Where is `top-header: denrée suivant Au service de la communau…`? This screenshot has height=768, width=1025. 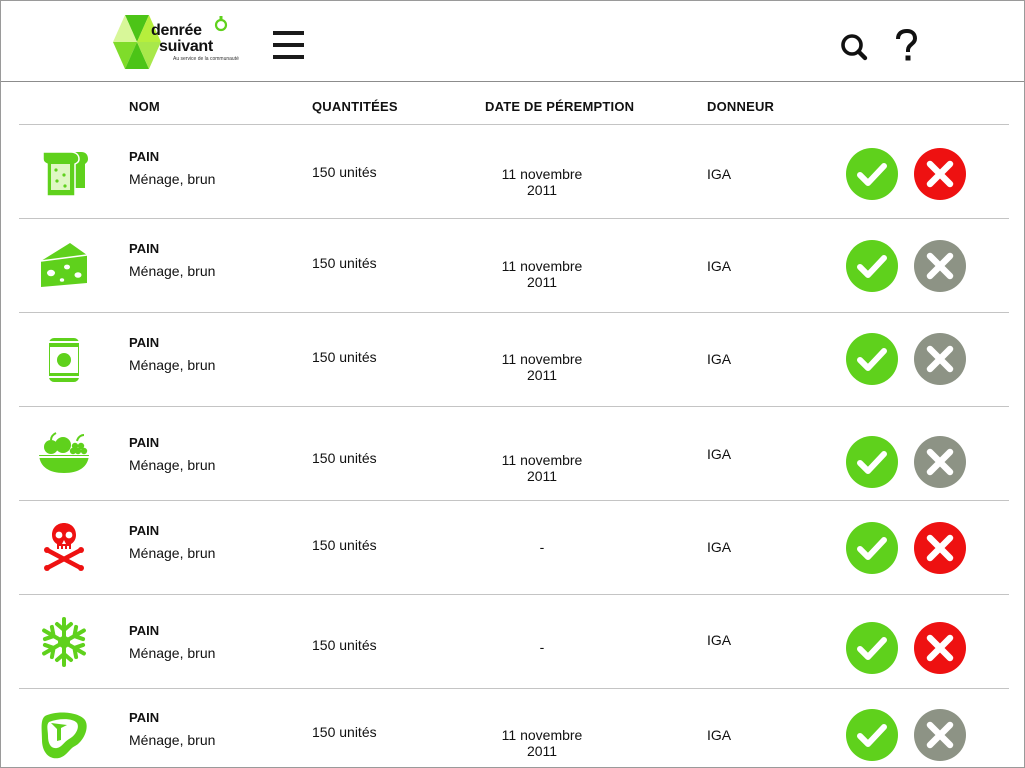 top-header: denrée suivant Au service de la communau… is located at coordinates (512, 41).